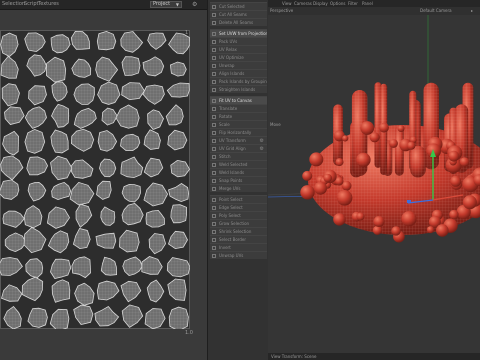 This screenshot has width=480, height=360. What do you see at coordinates (472, 10) in the screenshot?
I see `camera-icon: ▸` at bounding box center [472, 10].